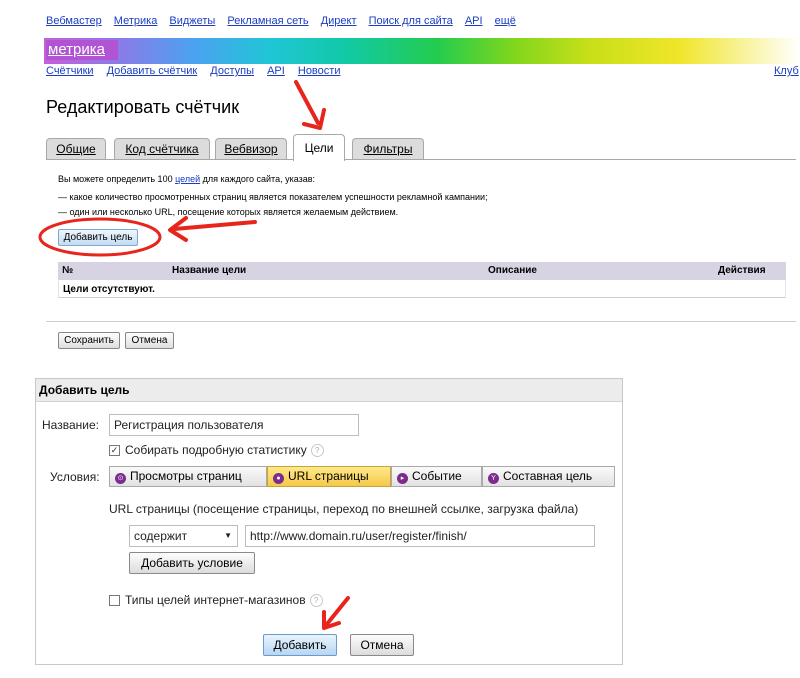 The height and width of the screenshot is (678, 800). I want to click on tab-goals: Цели, so click(319, 147).